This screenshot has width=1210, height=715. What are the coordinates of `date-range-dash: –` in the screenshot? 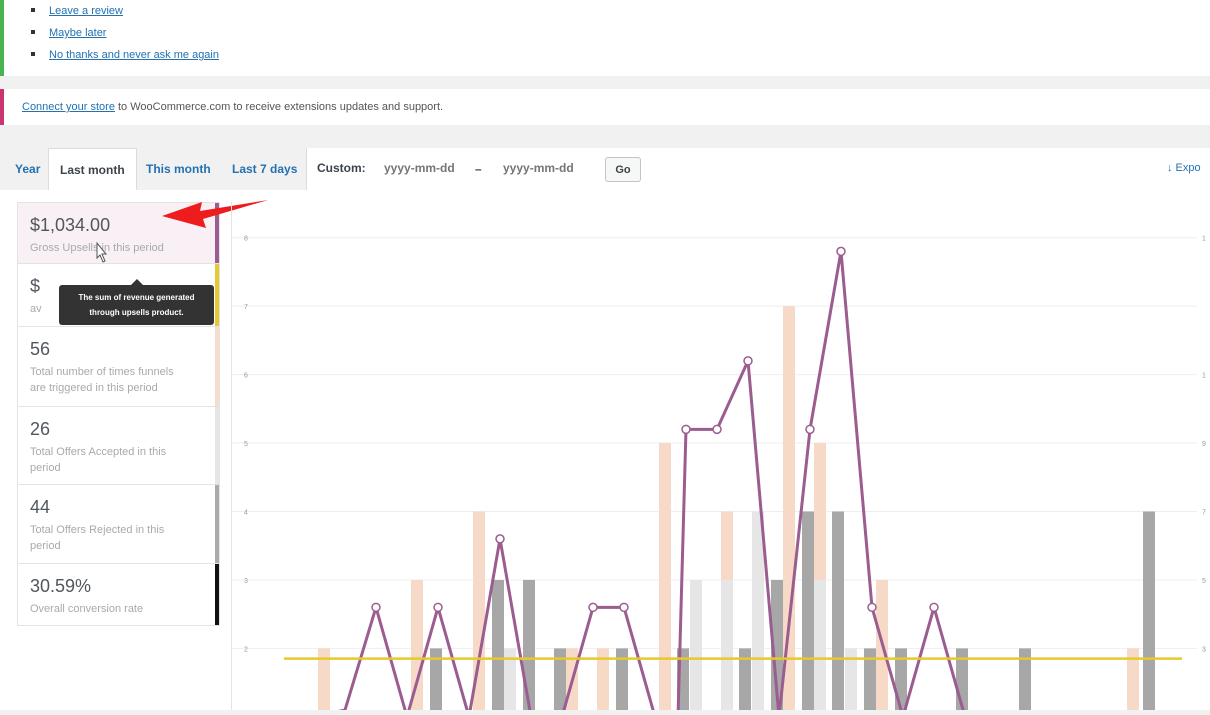 It's located at (478, 169).